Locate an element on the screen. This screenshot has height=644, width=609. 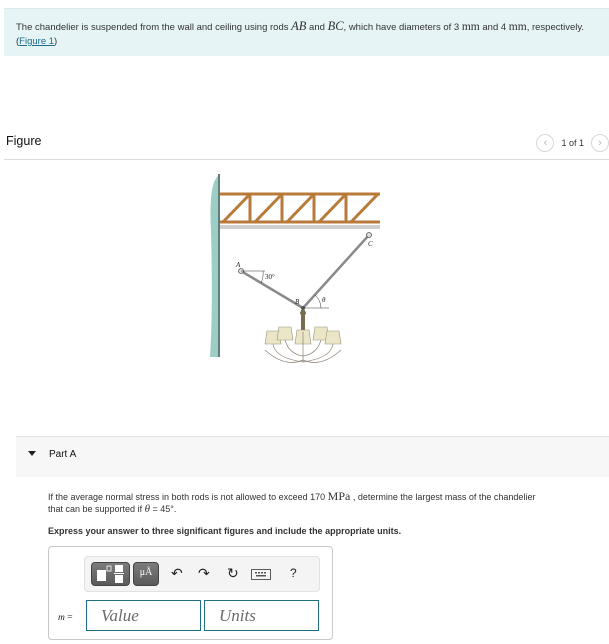
chevron-left-icon: ‹ is located at coordinates (545, 143).